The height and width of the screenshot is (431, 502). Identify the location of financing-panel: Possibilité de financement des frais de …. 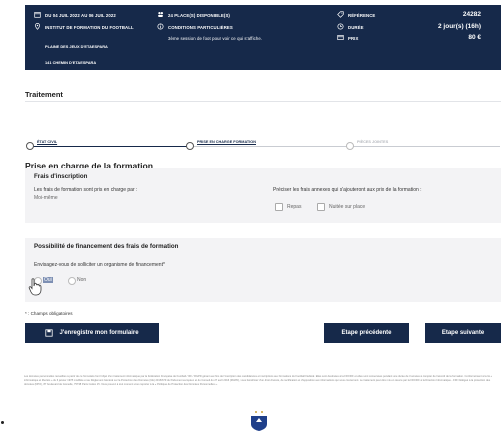
(263, 270).